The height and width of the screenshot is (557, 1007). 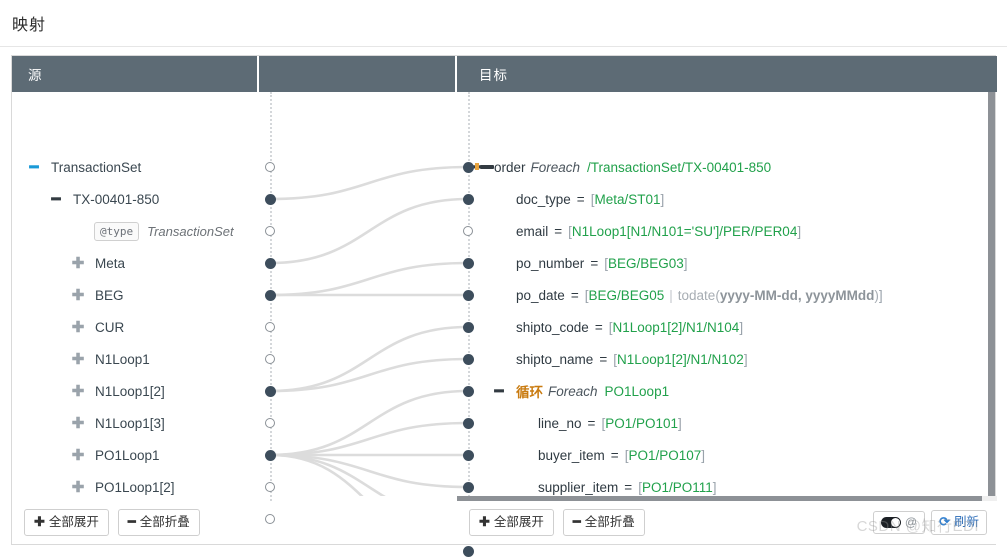 I want to click on mapping-expression: N1Loop1[2]/N1/N104, so click(x=676, y=327).